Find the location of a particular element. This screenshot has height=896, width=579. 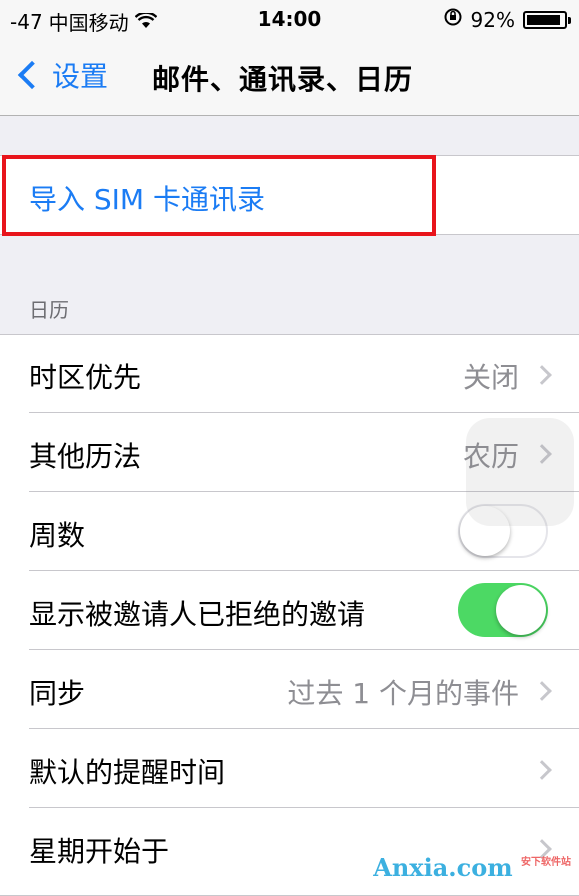

show-declined-invitations-toggle is located at coordinates (503, 610).